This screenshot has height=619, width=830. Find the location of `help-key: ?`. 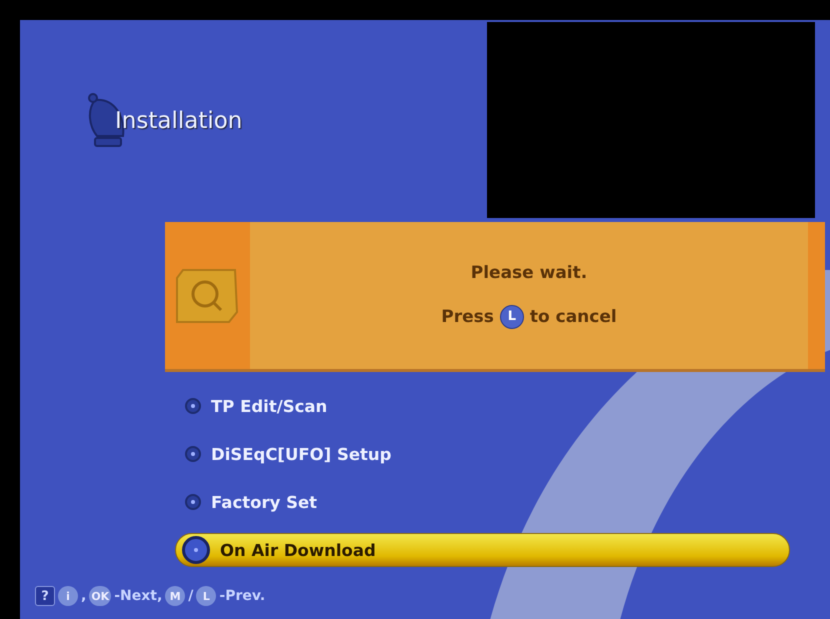

help-key: ? is located at coordinates (45, 596).